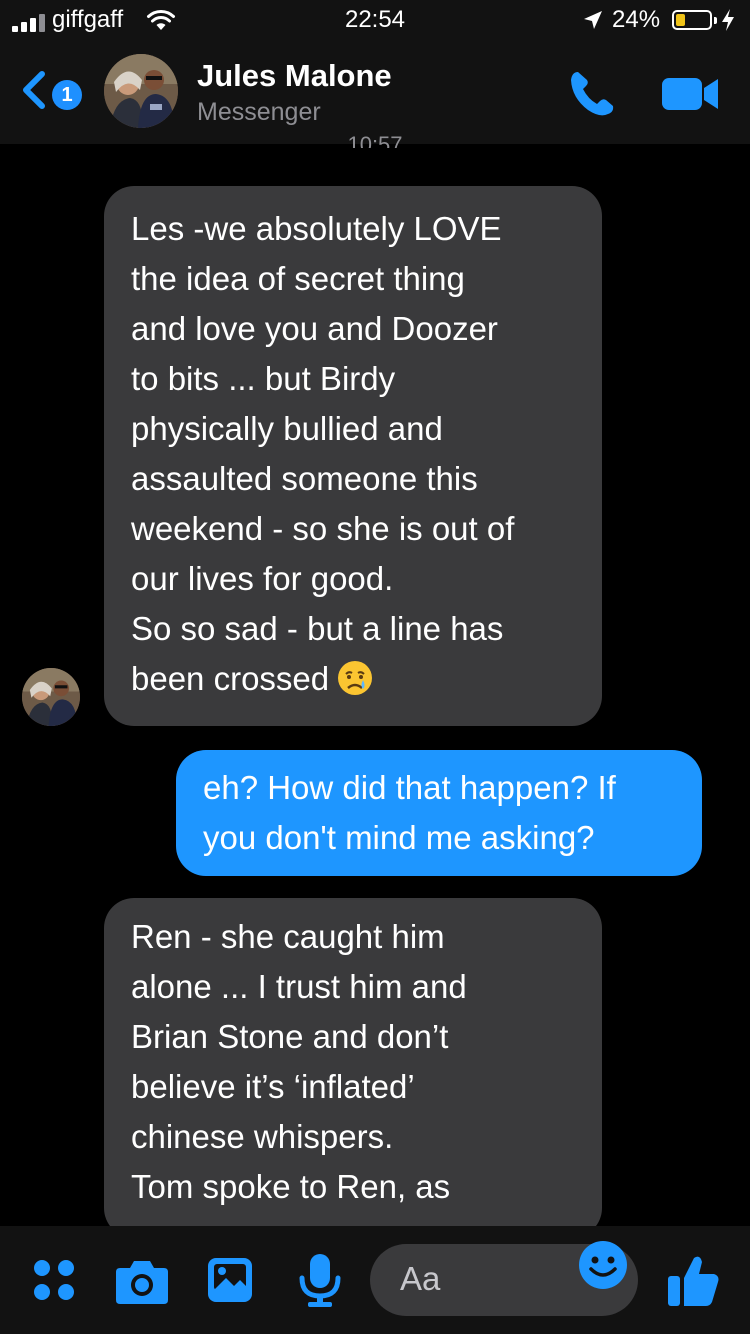 The image size is (750, 1334). I want to click on status-bar: giffgaff 22:54 24%, so click(375, 22).